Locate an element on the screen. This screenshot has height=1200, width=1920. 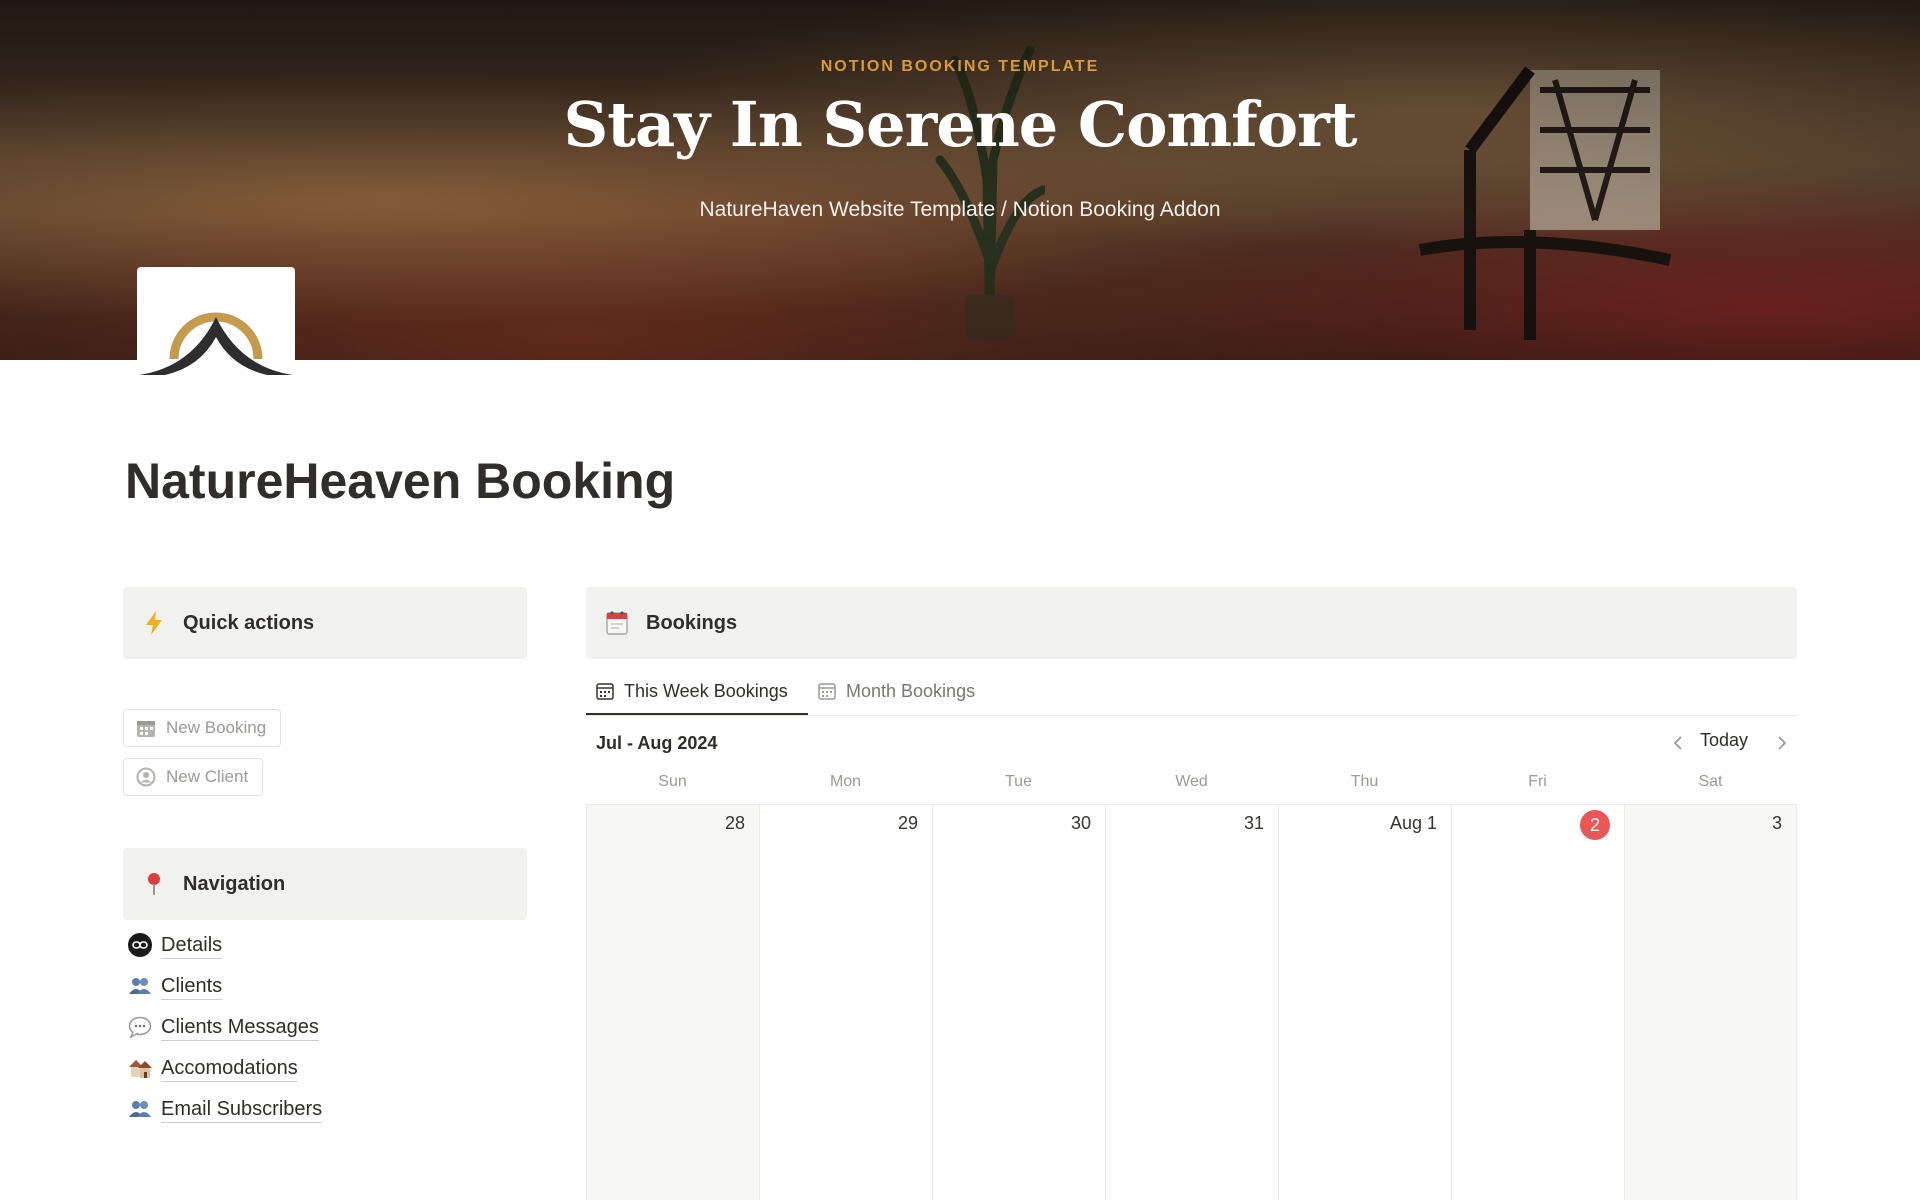
weekday-sat: Sat is located at coordinates (1710, 781).